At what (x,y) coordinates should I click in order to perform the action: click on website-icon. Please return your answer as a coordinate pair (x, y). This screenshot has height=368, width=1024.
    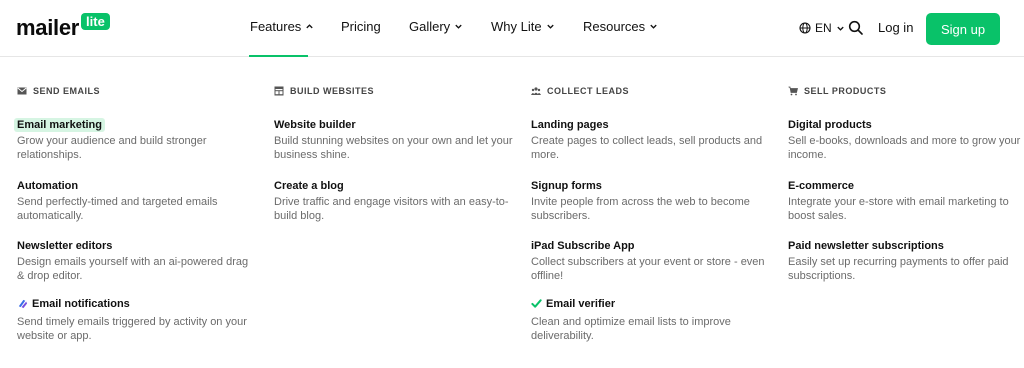
    Looking at the image, I should click on (279, 91).